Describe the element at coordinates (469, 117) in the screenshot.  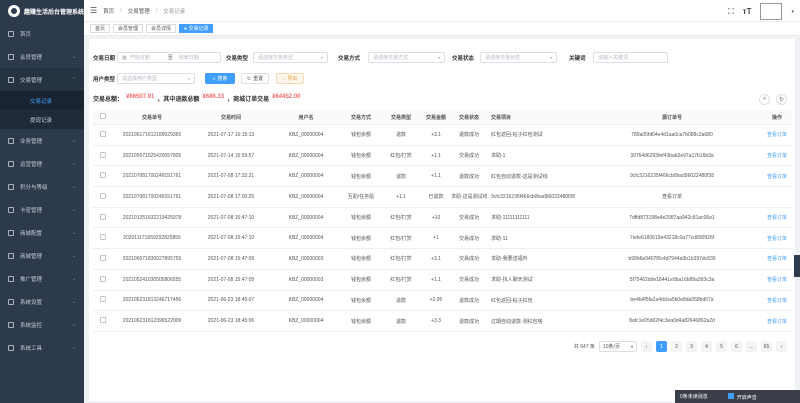
I see `col-header: 交易状态` at that location.